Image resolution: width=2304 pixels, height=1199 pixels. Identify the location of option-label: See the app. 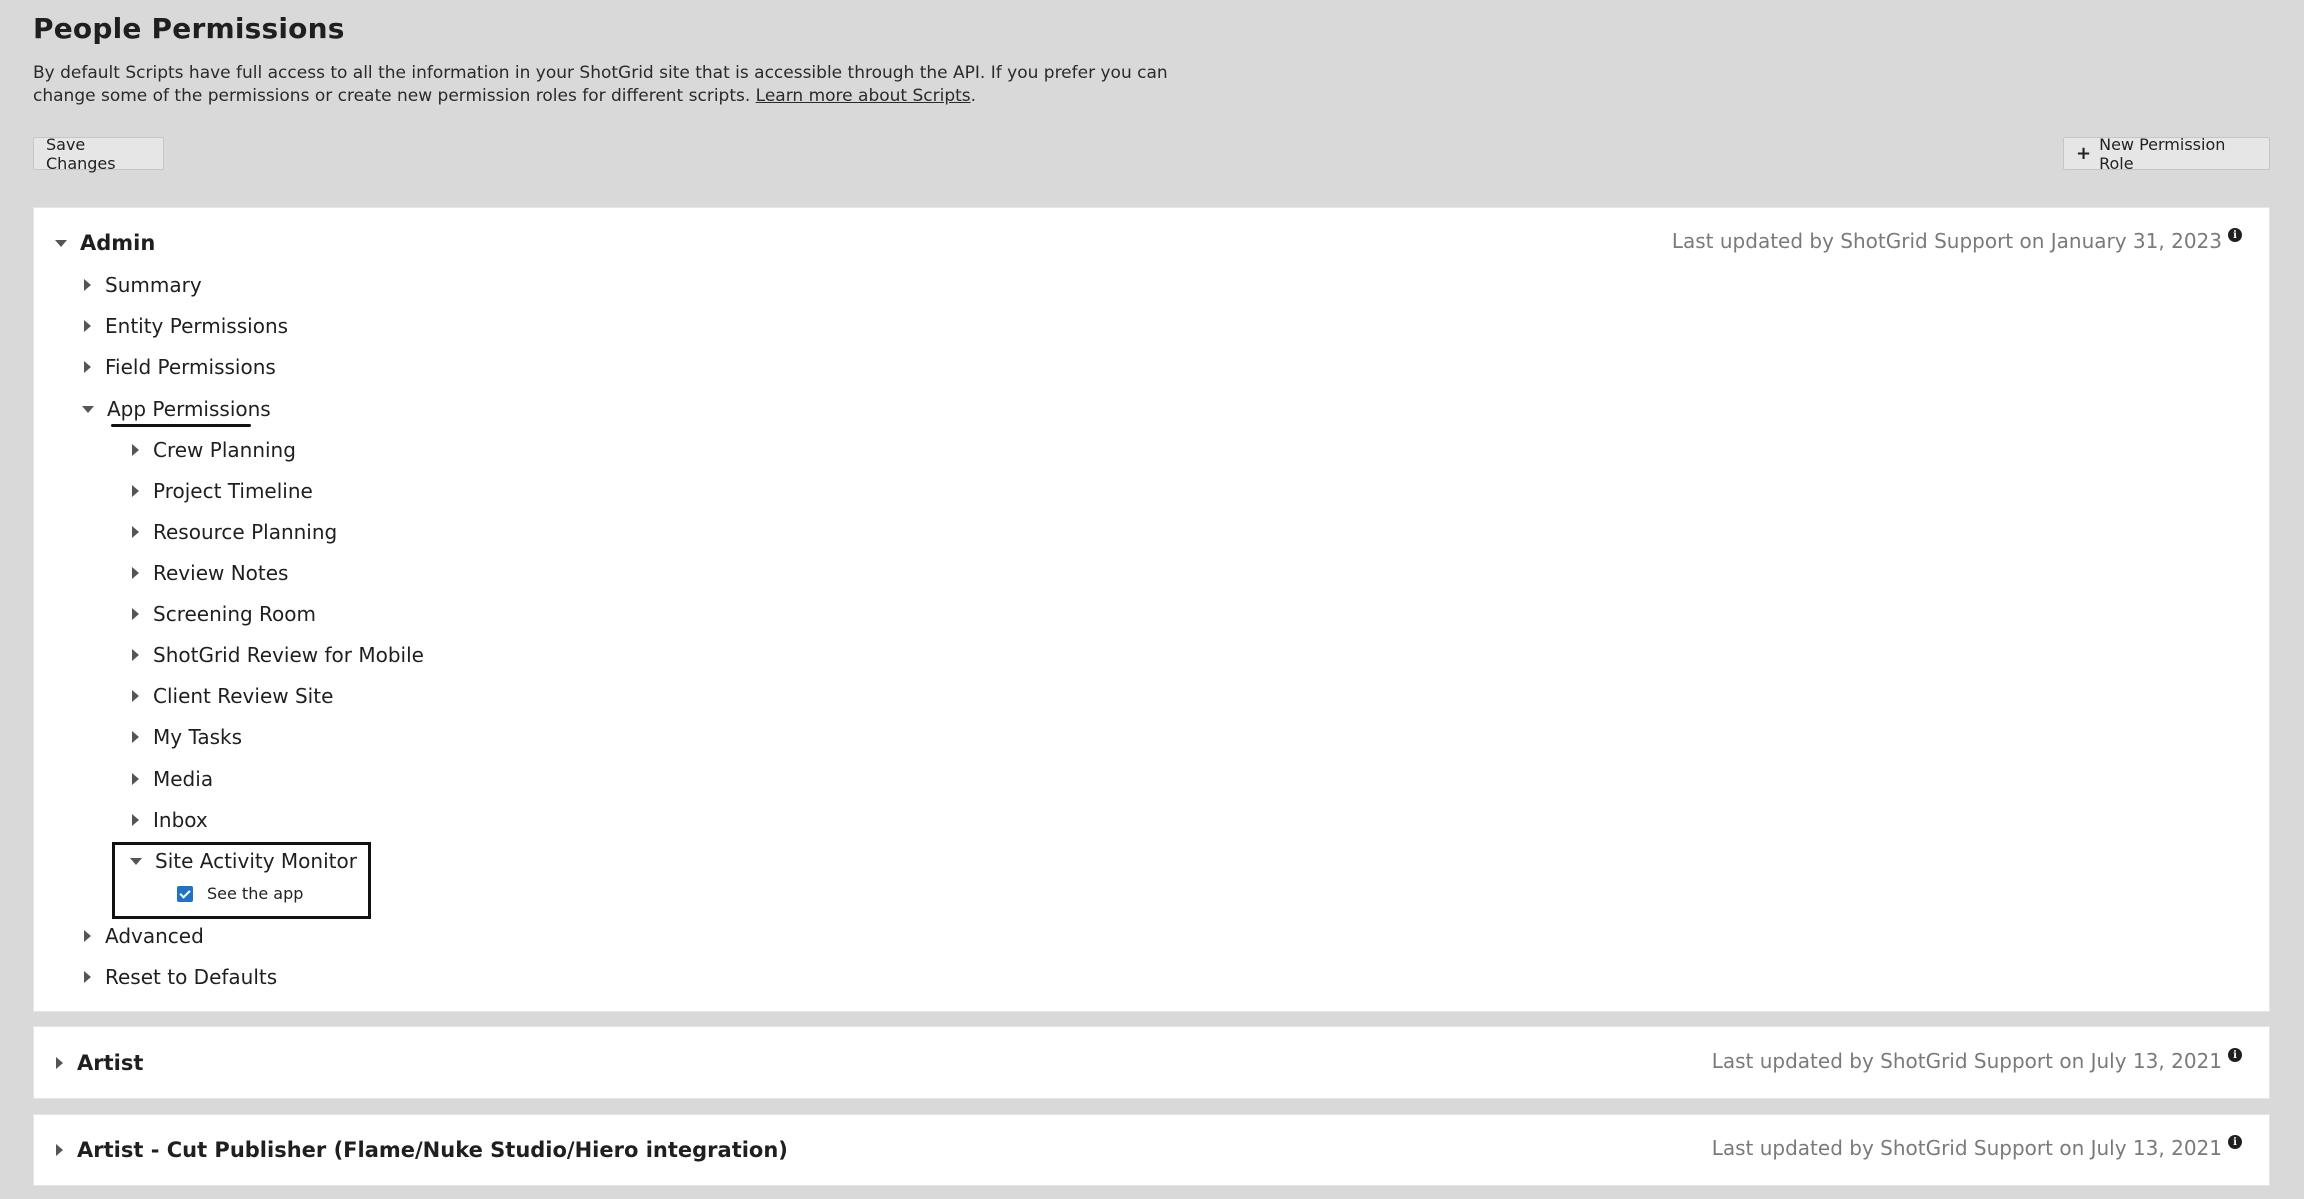
(255, 893).